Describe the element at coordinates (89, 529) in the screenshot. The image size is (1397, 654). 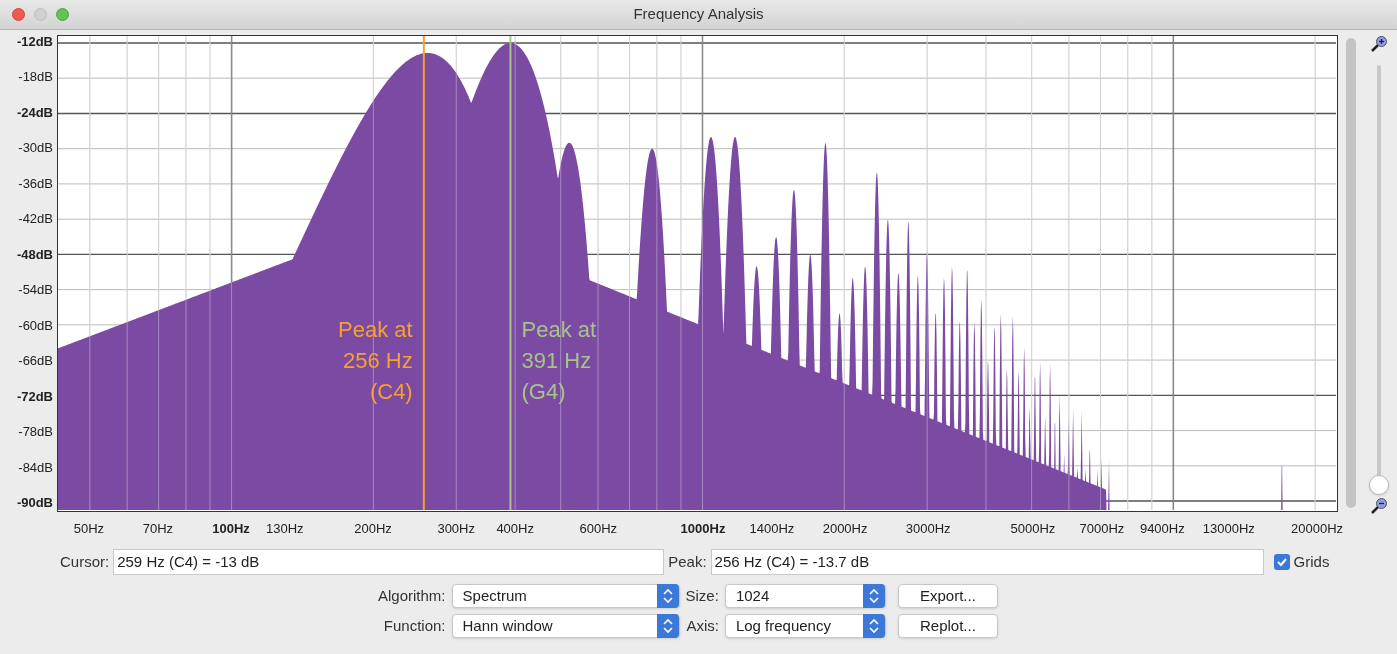
I see `x-axis-label: 50Hz` at that location.